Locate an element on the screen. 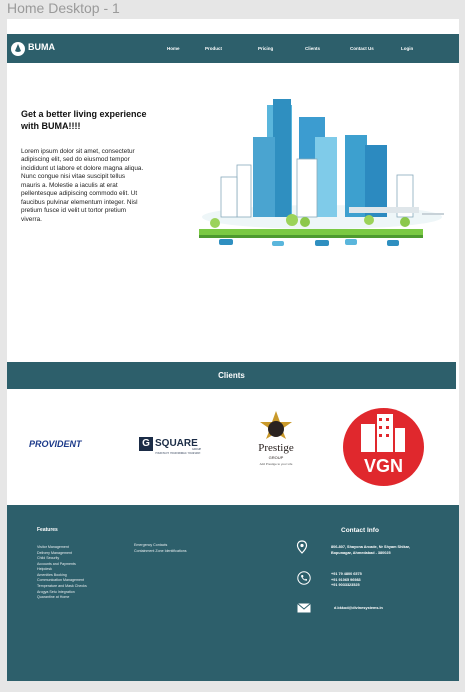  nav-clients: Clients is located at coordinates (312, 48).